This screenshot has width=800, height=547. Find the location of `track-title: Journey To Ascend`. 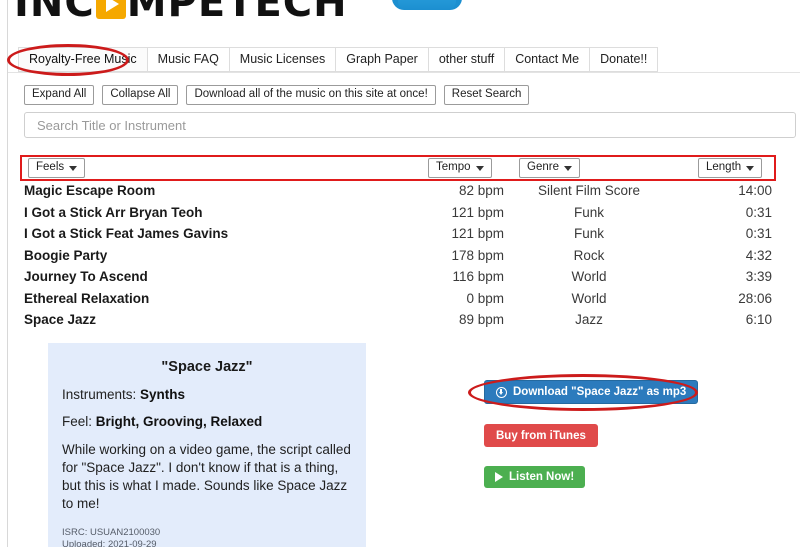

track-title: Journey To Ascend is located at coordinates (86, 277).